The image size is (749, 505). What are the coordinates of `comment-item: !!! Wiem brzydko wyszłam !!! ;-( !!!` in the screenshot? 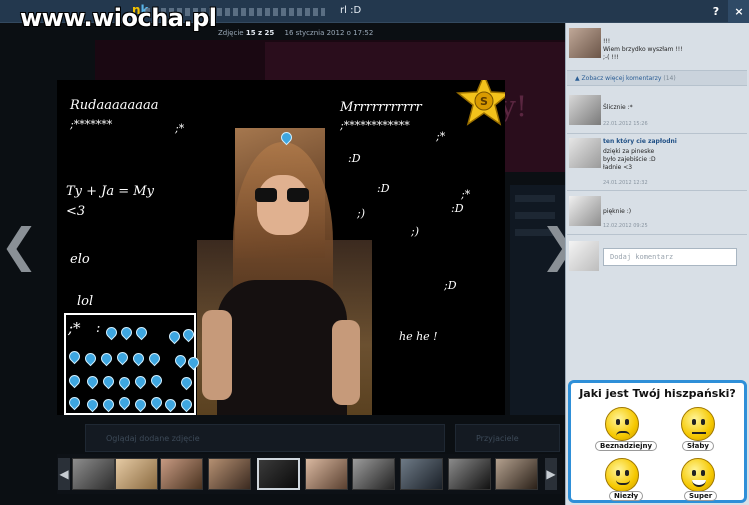 It's located at (657, 48).